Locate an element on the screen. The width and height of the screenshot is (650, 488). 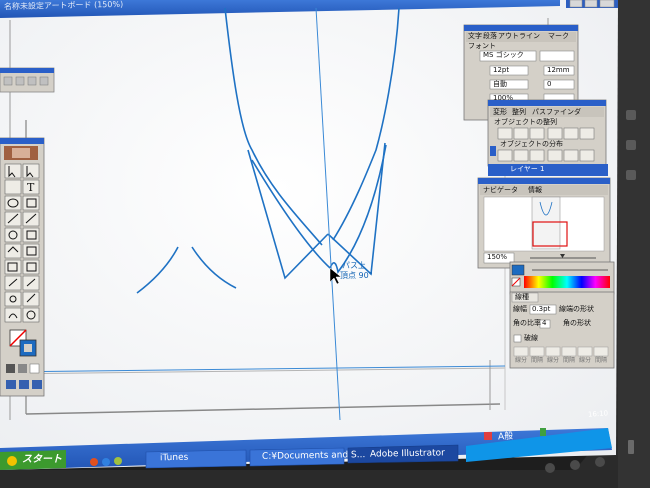
leading-field: 12mm is located at coordinates (558, 70).